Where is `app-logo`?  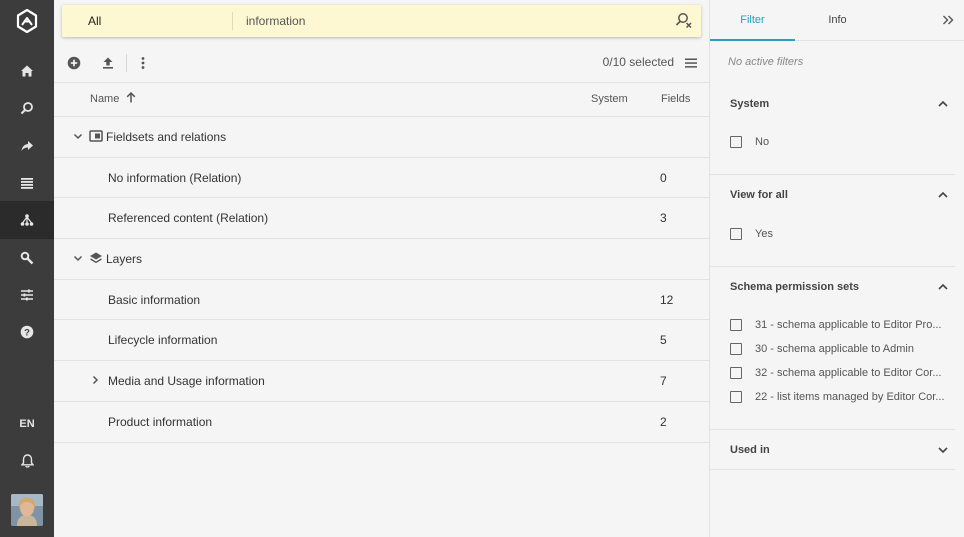 app-logo is located at coordinates (27, 21).